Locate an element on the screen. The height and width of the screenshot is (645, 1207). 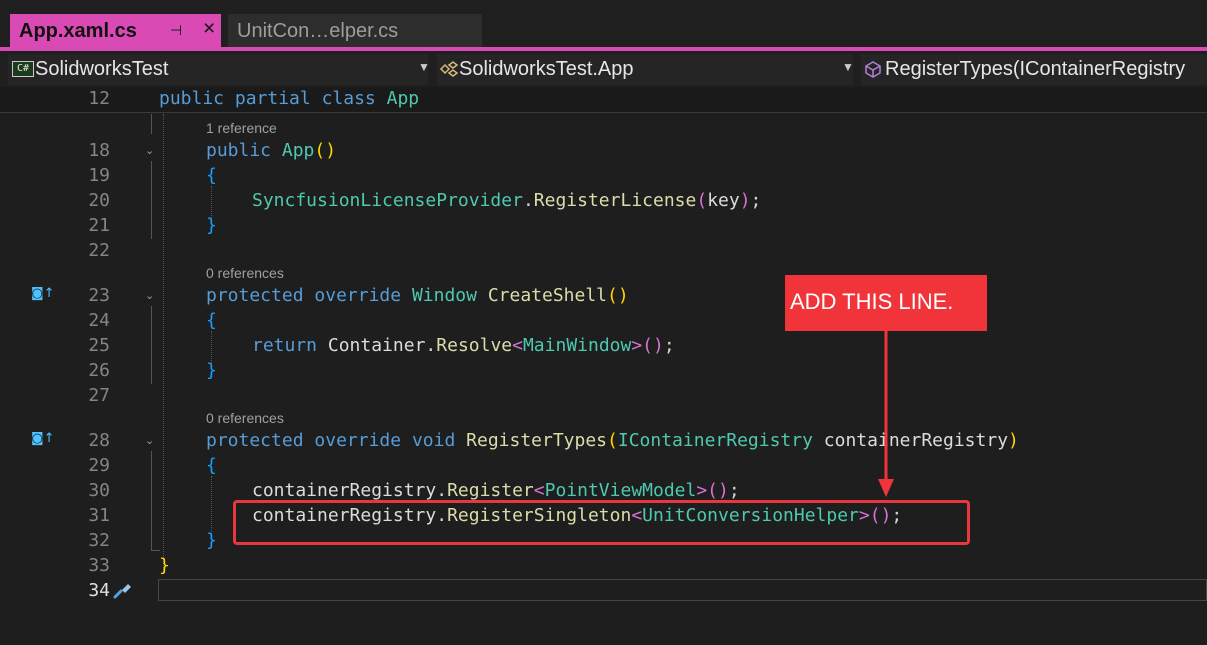
line-number: 29 is located at coordinates (99, 465).